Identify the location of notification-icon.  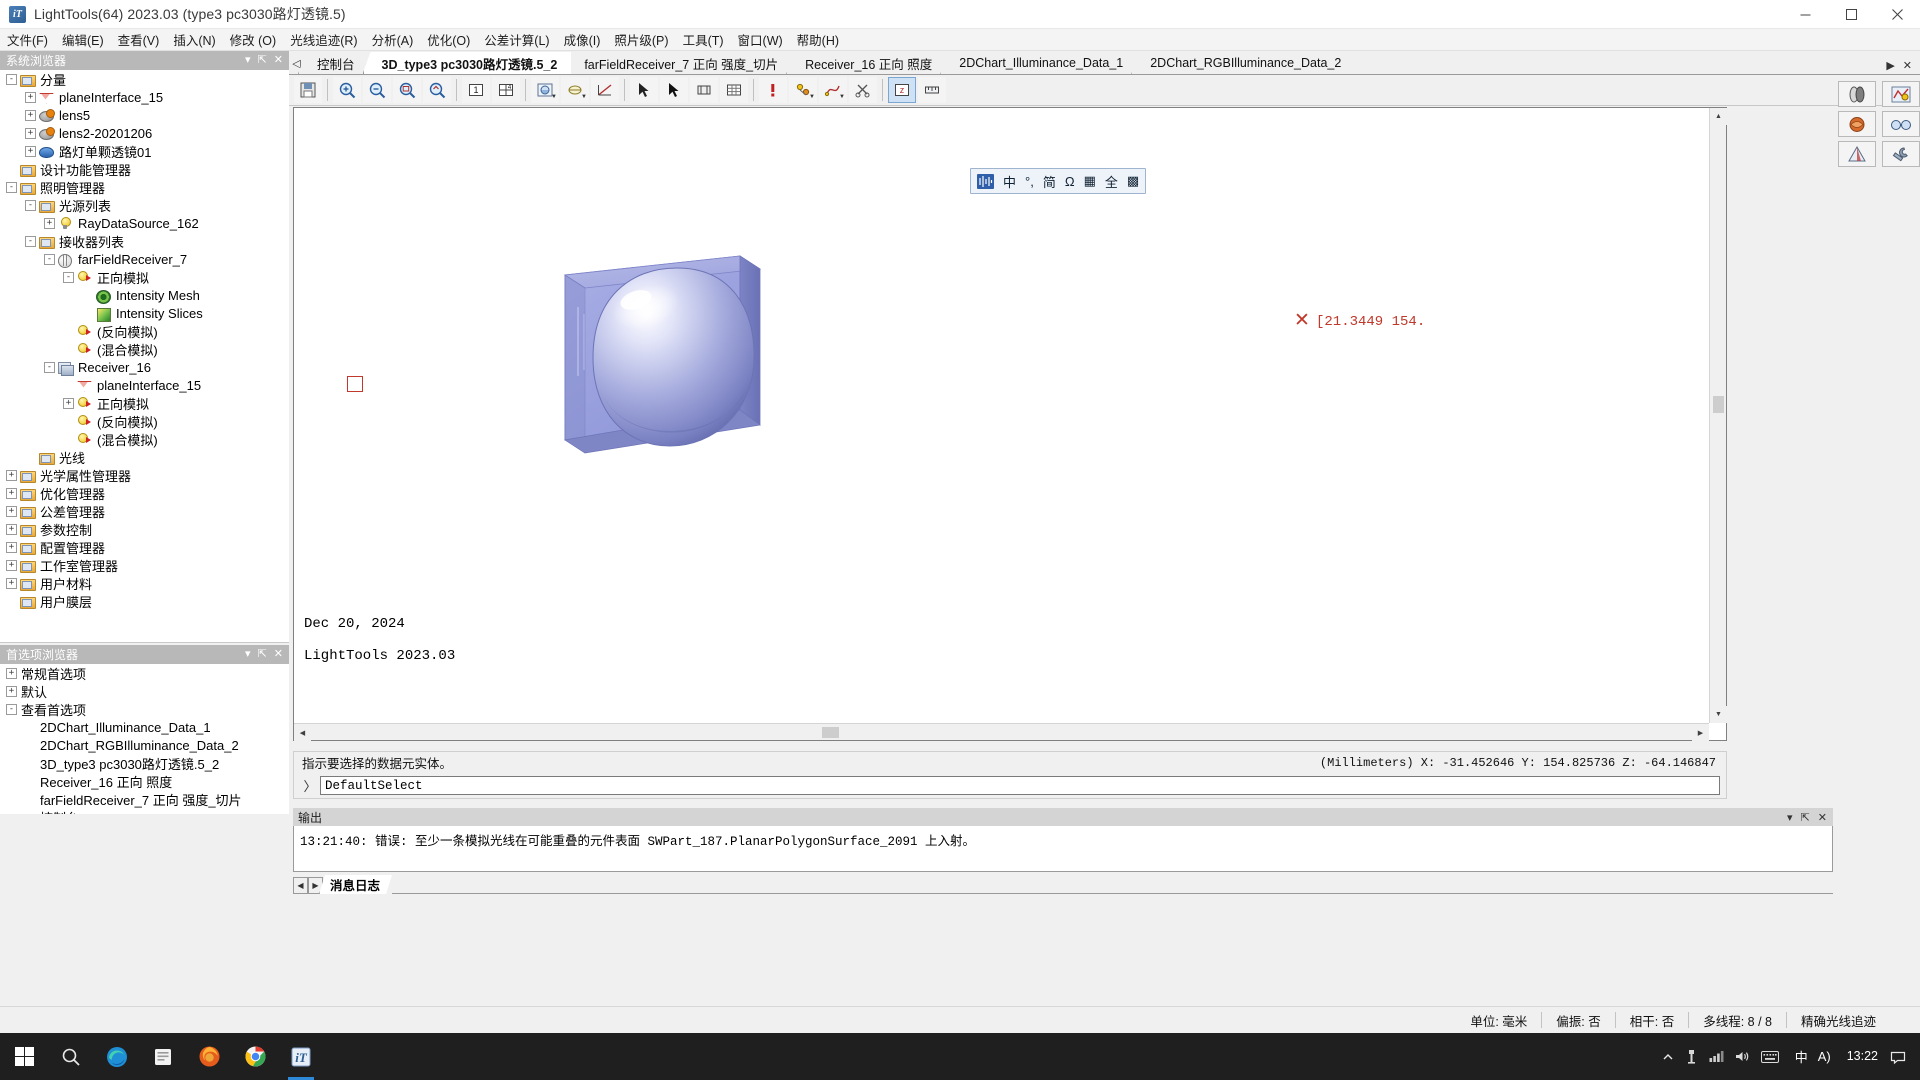
(1902, 1057).